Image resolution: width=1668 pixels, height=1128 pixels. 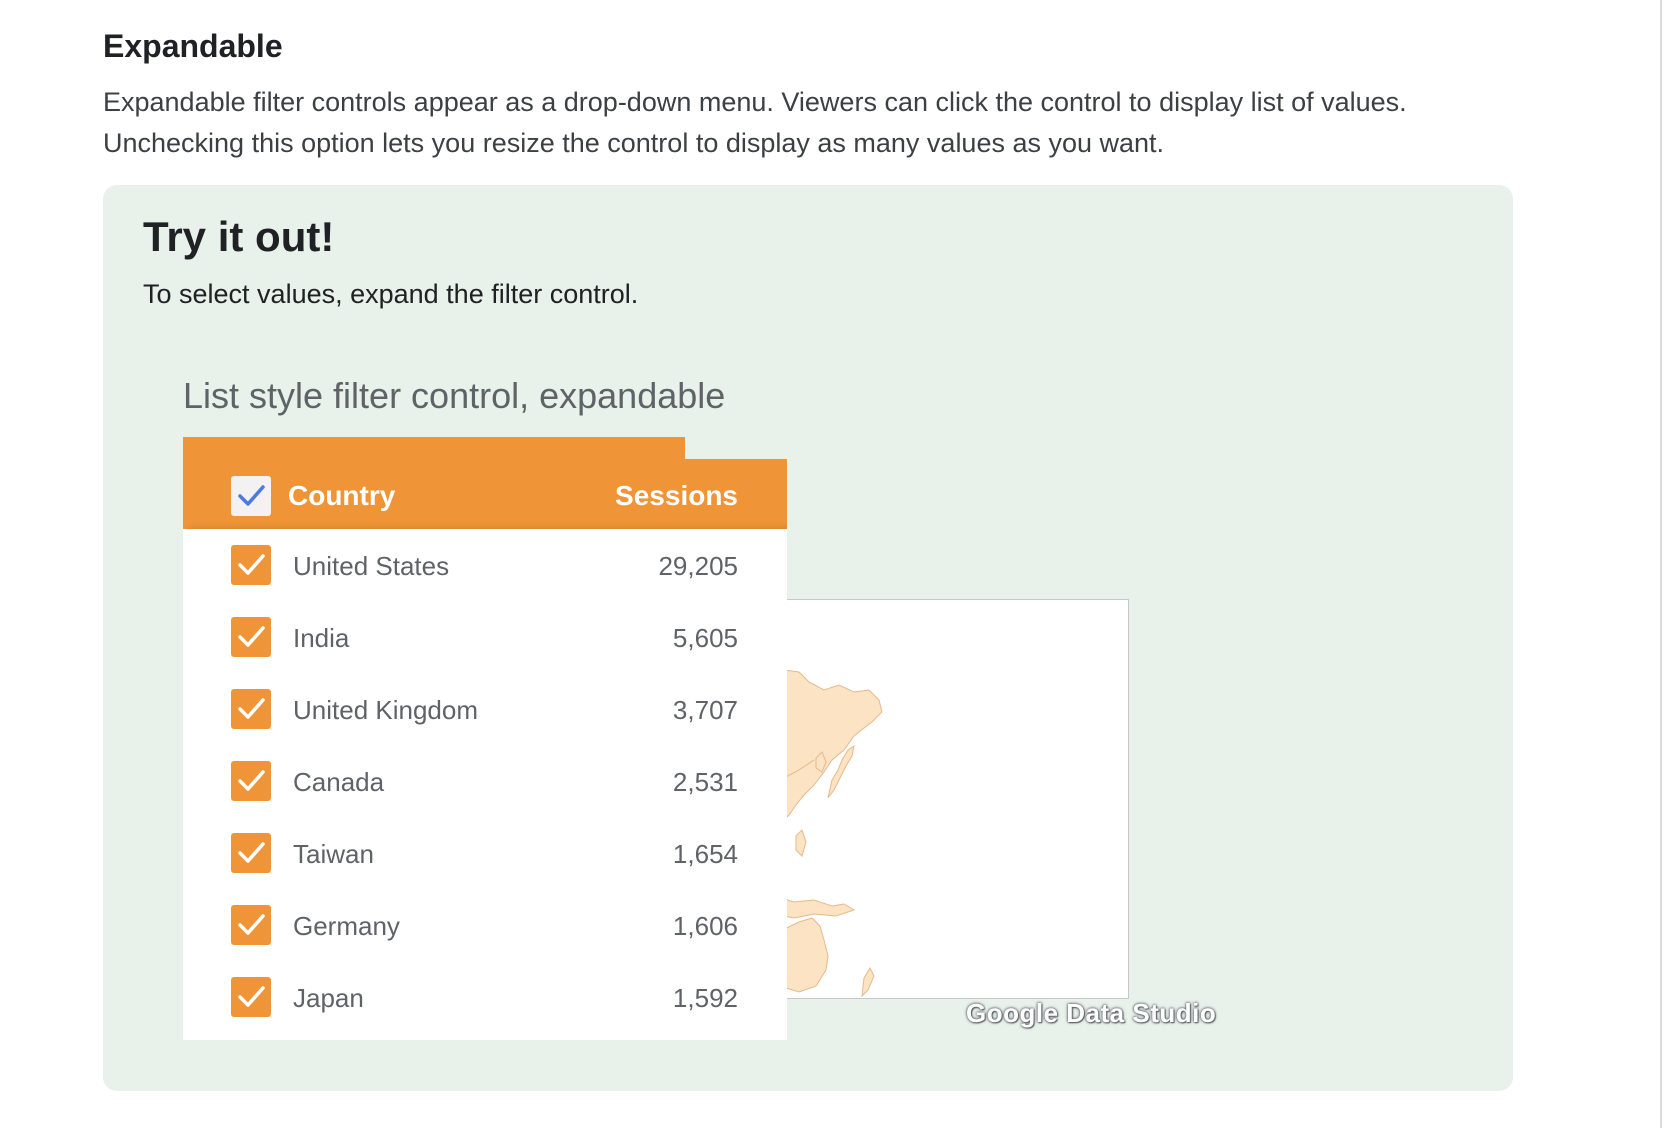 What do you see at coordinates (371, 566) in the screenshot?
I see `row-country: United States` at bounding box center [371, 566].